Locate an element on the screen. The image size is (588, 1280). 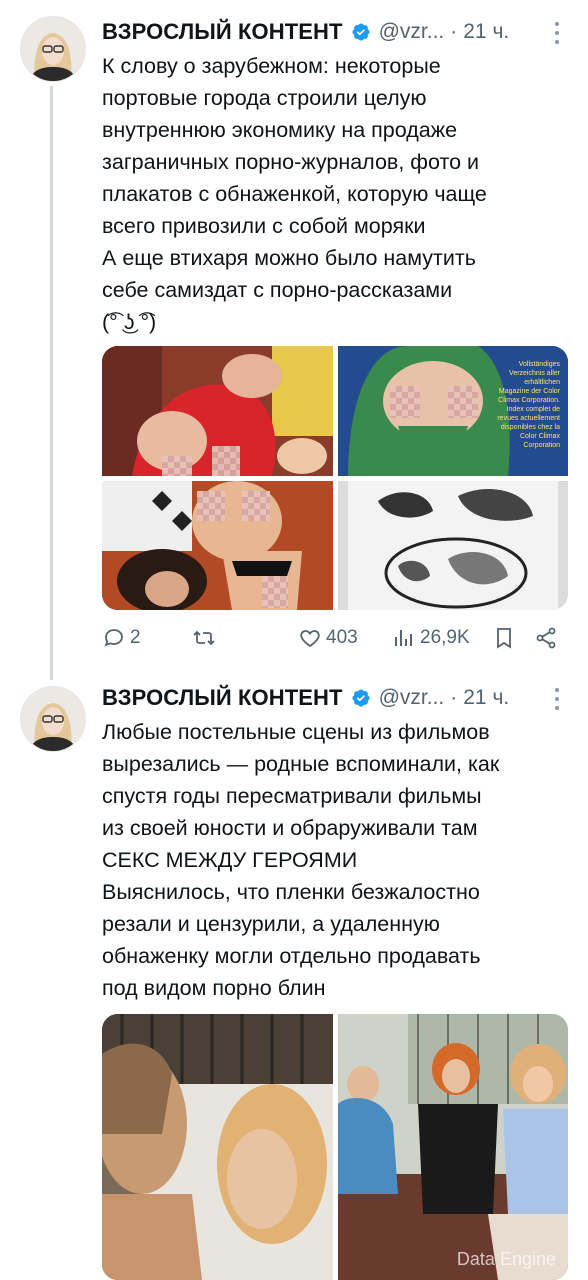
media-photo-2: Data Engine is located at coordinates (453, 1147).